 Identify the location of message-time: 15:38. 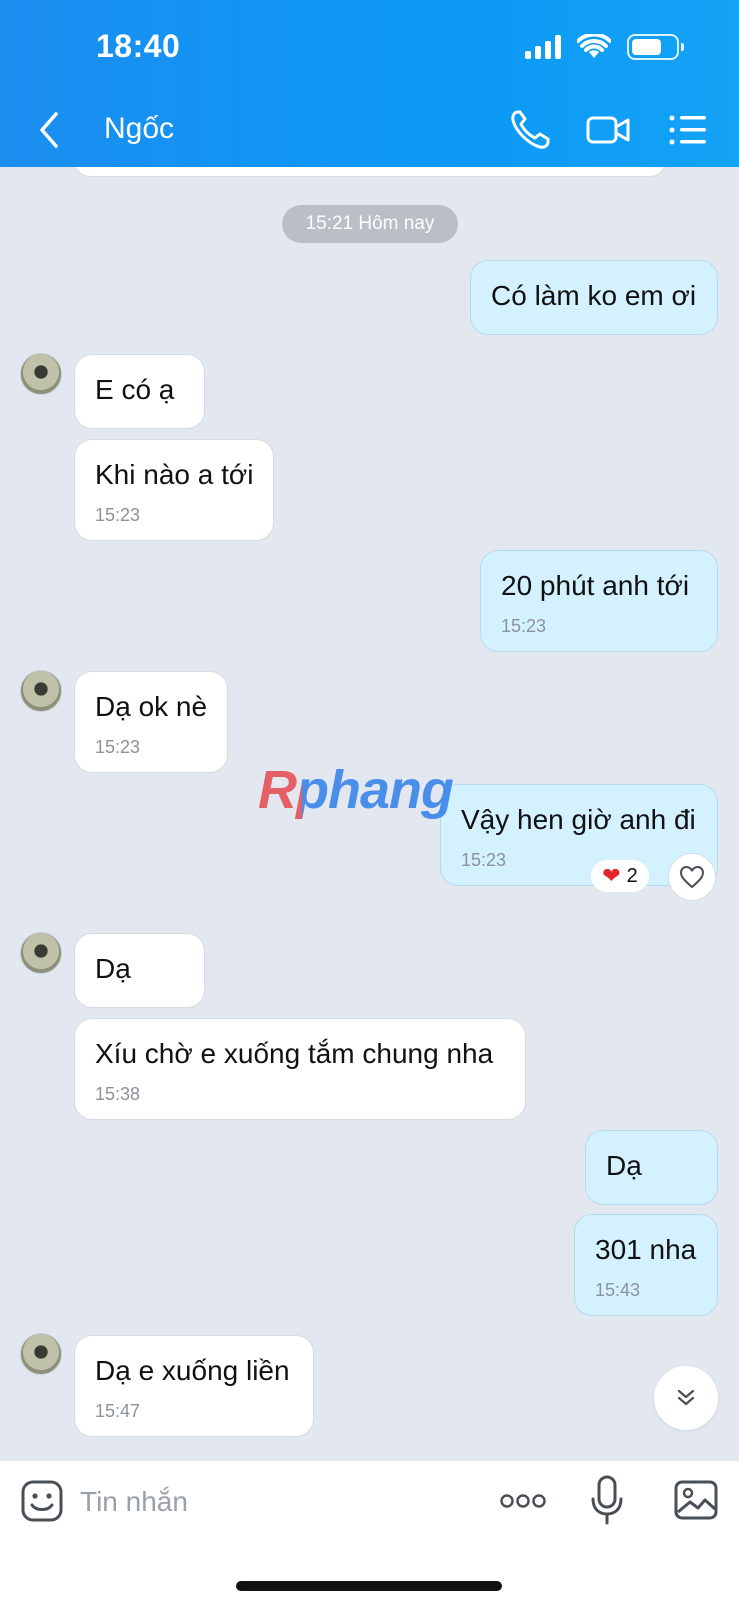
(118, 1094).